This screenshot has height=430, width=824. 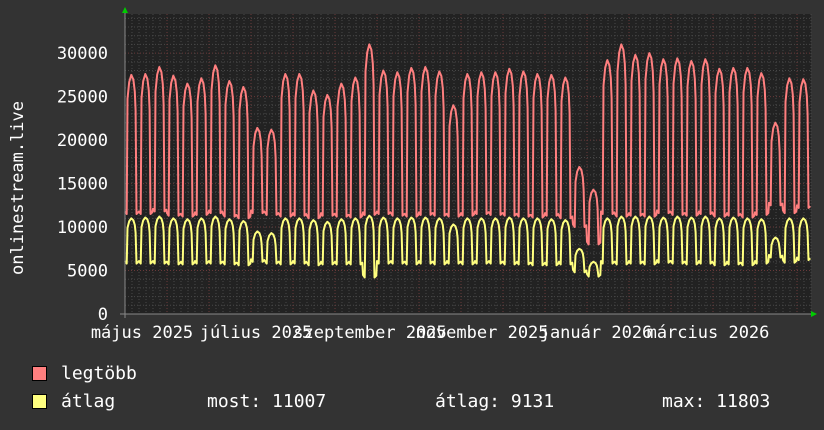 I want to click on y-tick-label: 20000, so click(x=82, y=141).